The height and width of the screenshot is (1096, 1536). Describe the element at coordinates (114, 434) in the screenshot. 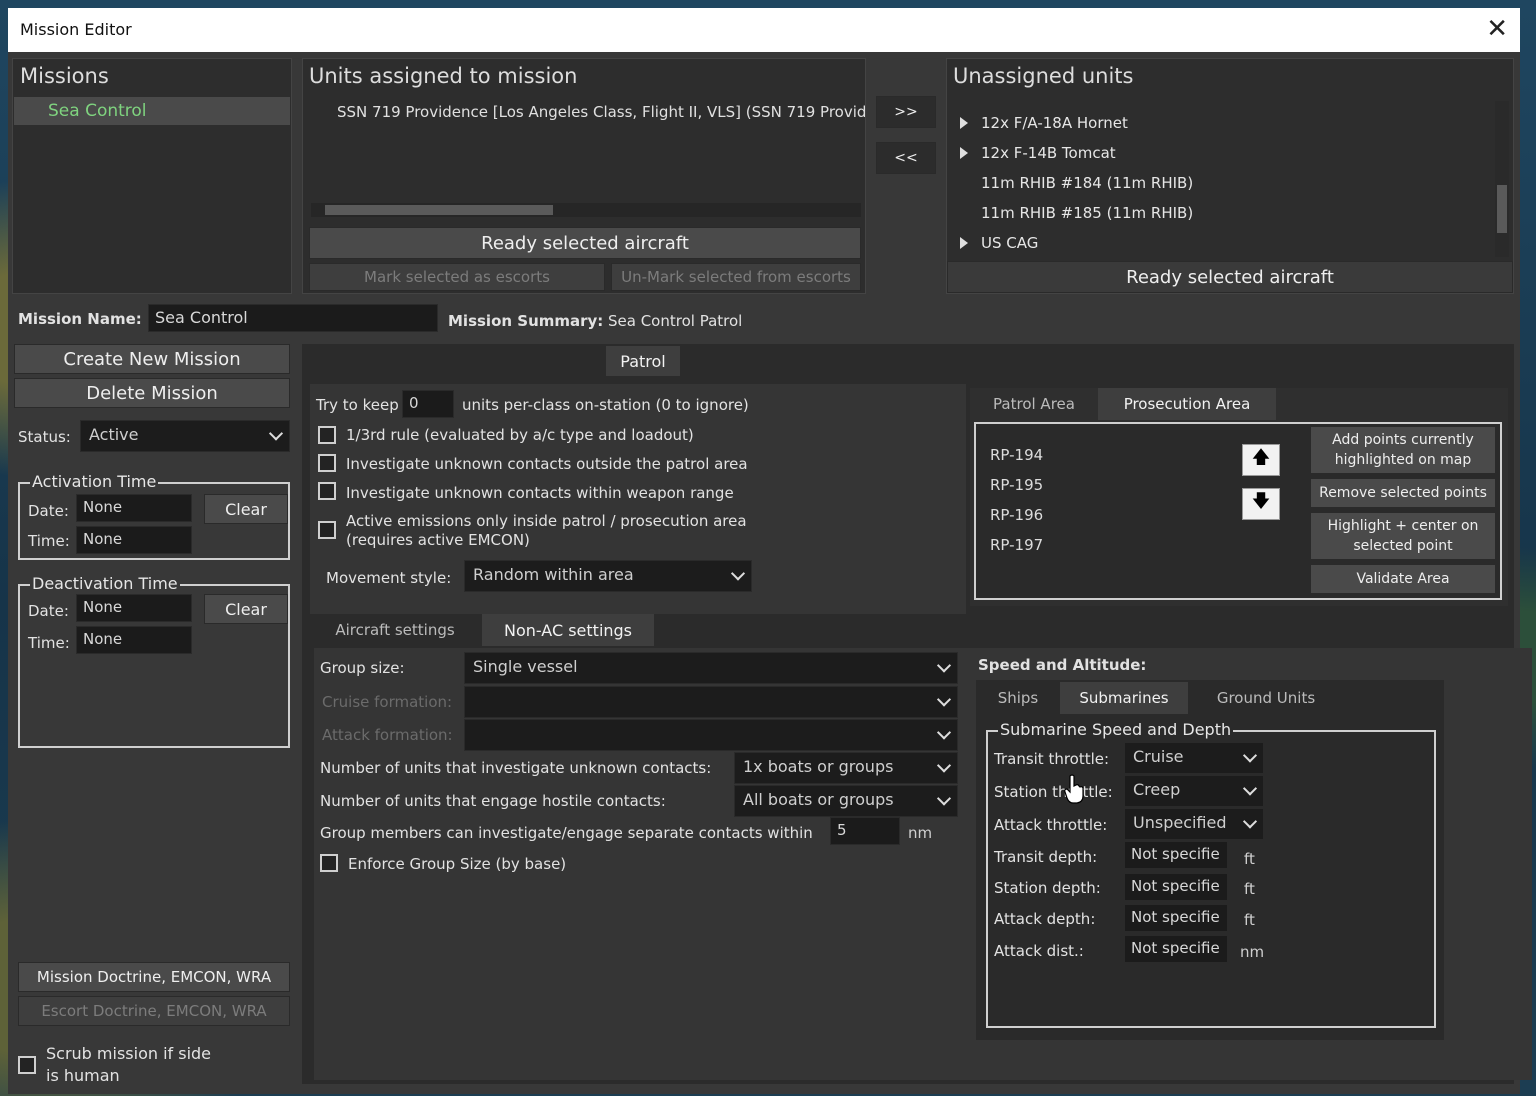

I see `status-value: Active` at that location.